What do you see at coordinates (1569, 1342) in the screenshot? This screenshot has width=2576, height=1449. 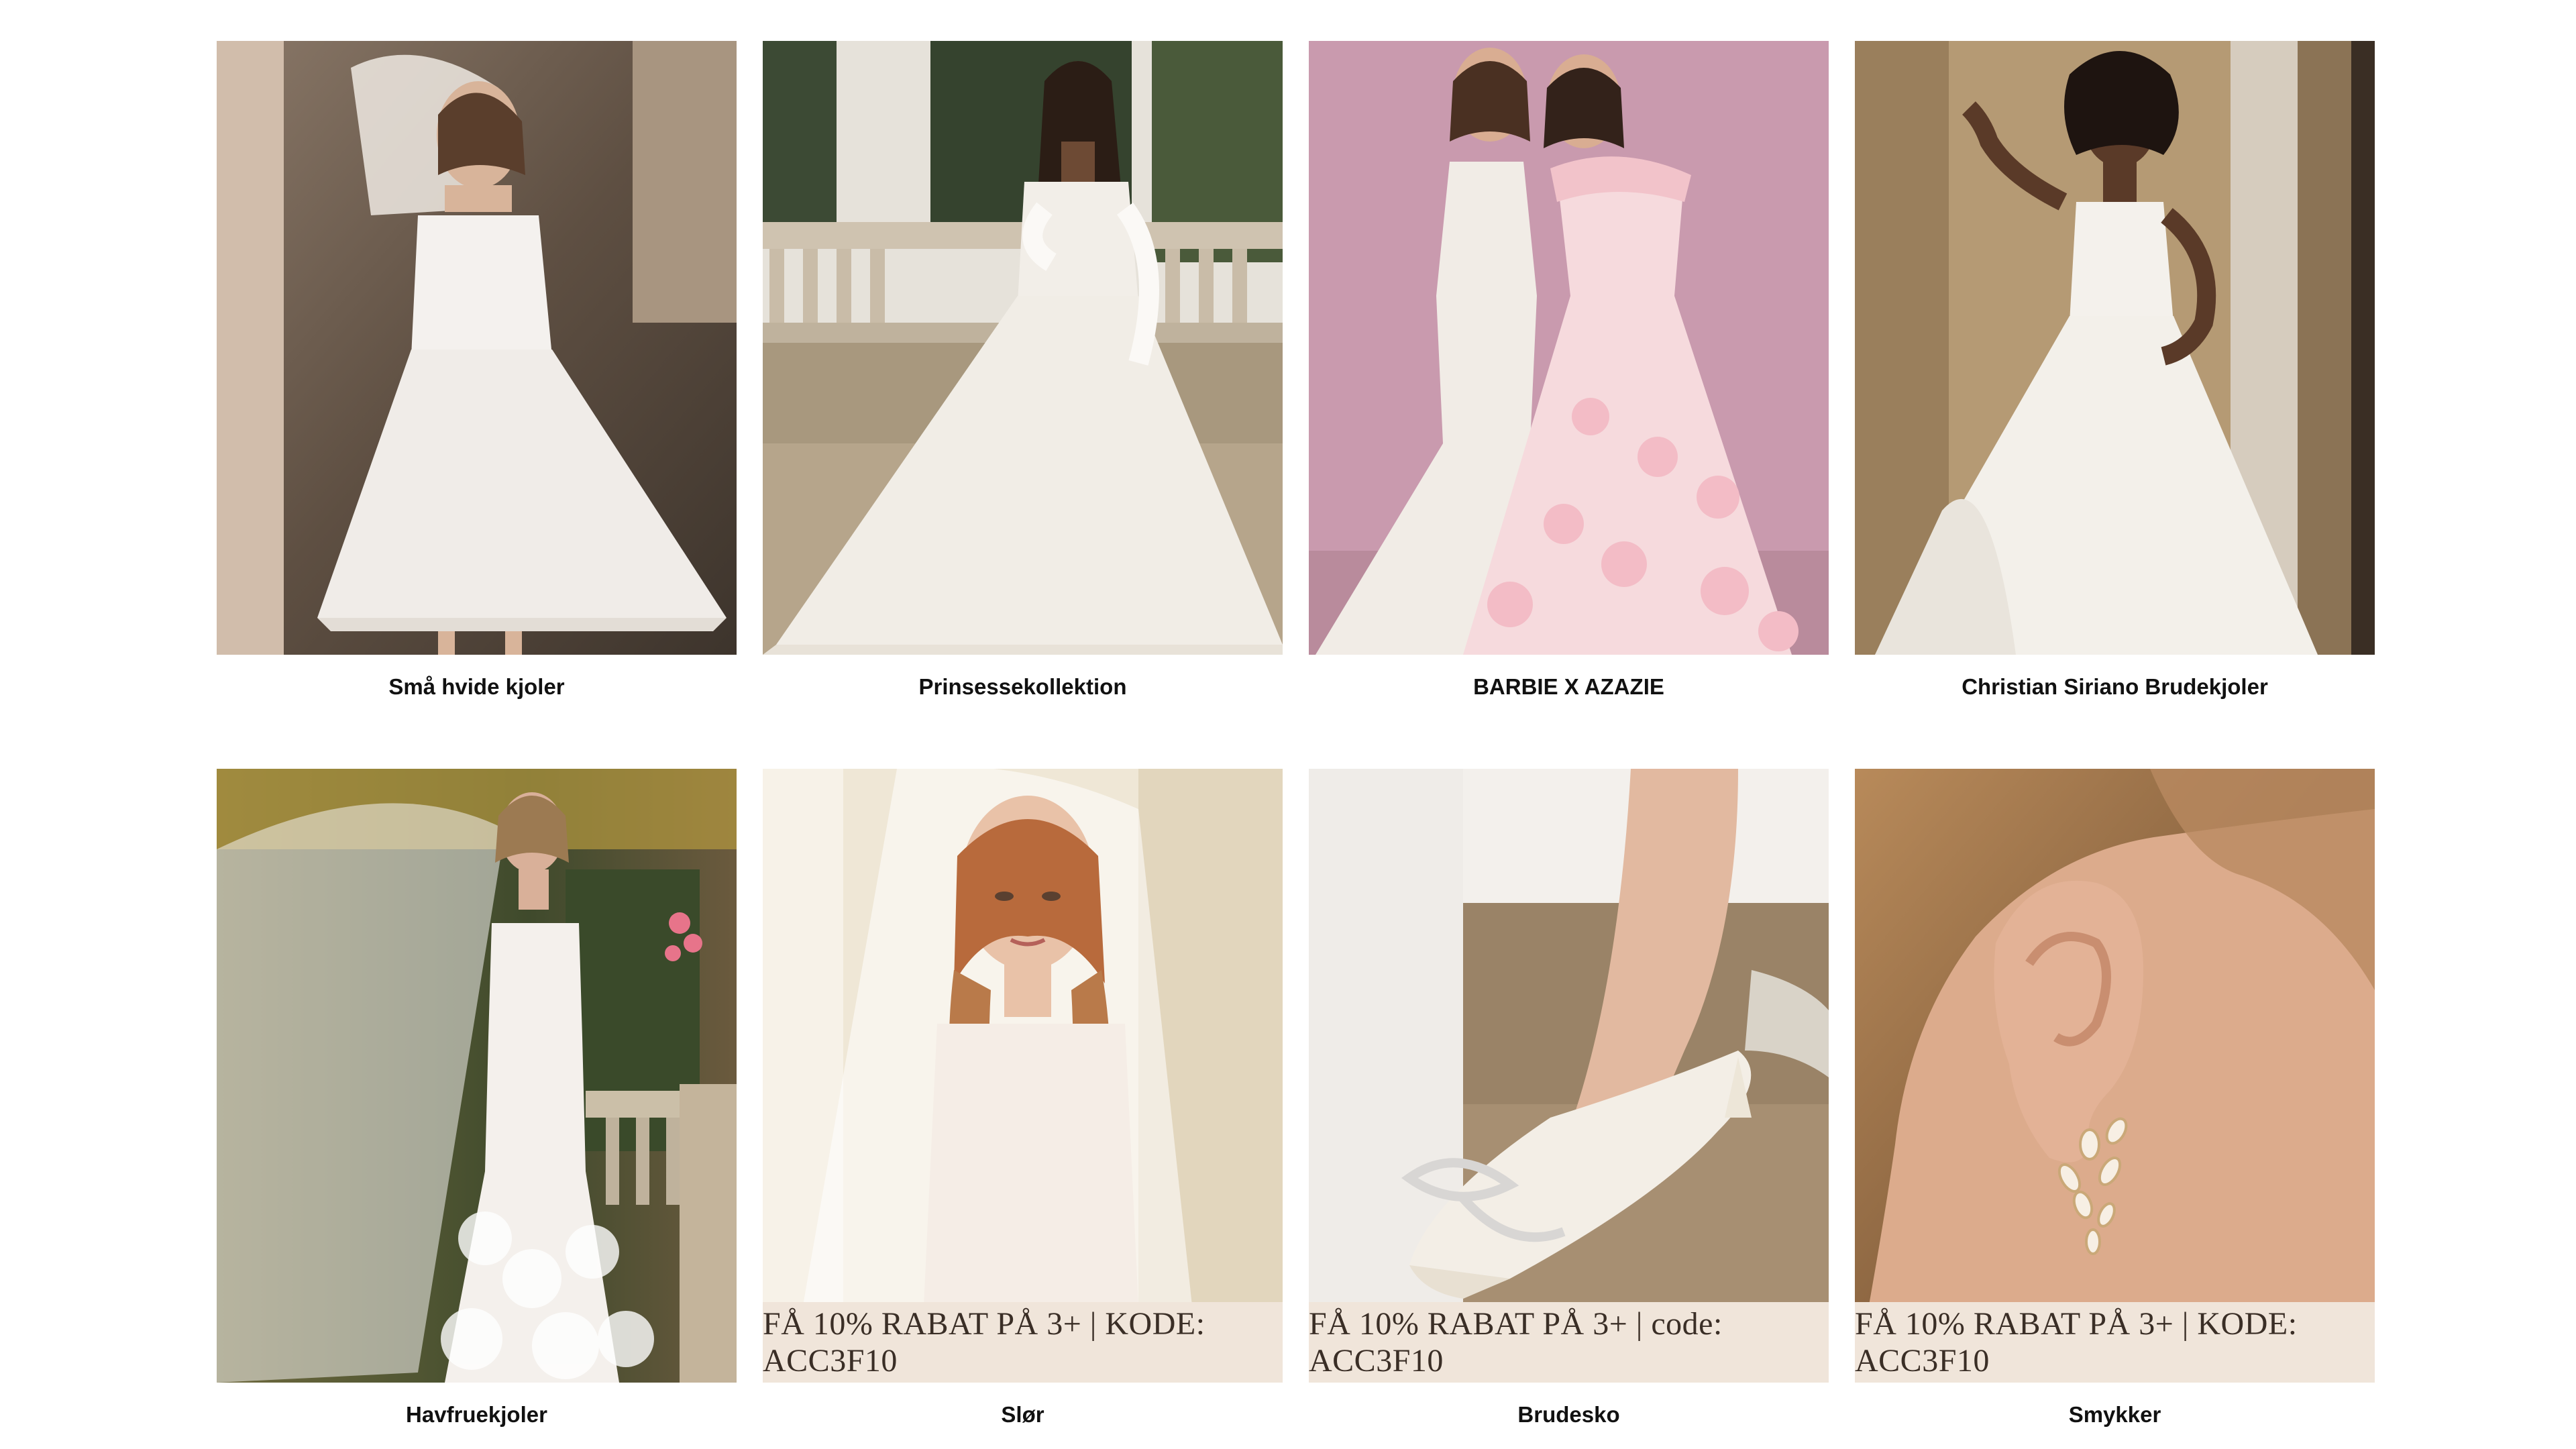 I see `promo-banner: FÅ 10% RABAT PÅ 3+ | code: ACC3F10` at bounding box center [1569, 1342].